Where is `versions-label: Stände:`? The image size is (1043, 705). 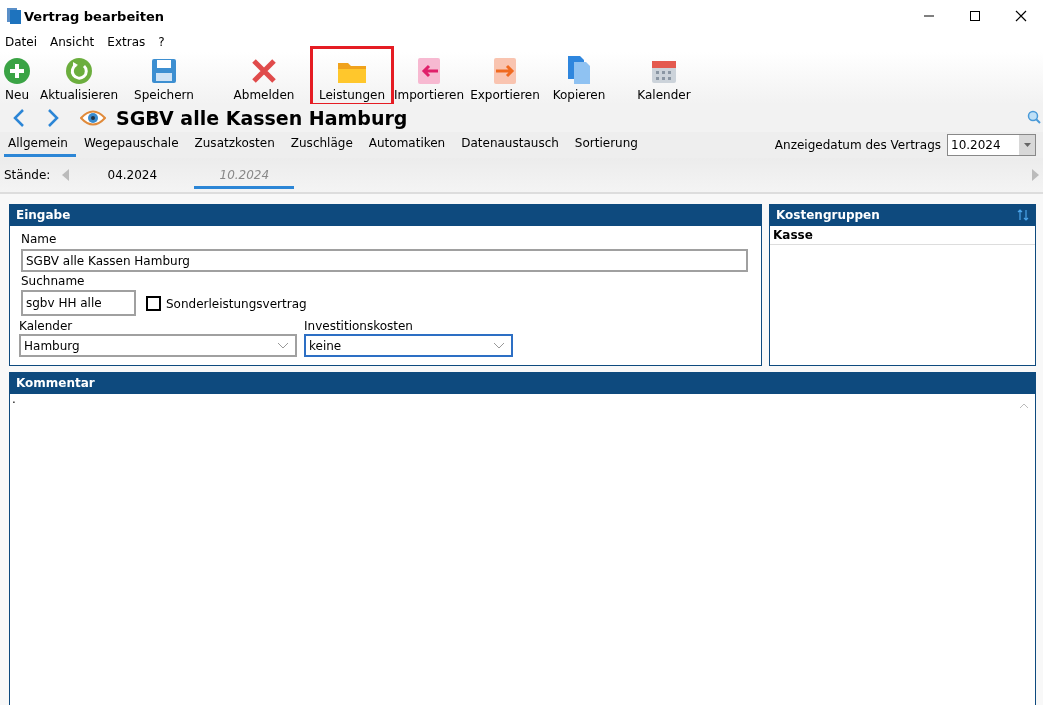 versions-label: Stände: is located at coordinates (27, 175).